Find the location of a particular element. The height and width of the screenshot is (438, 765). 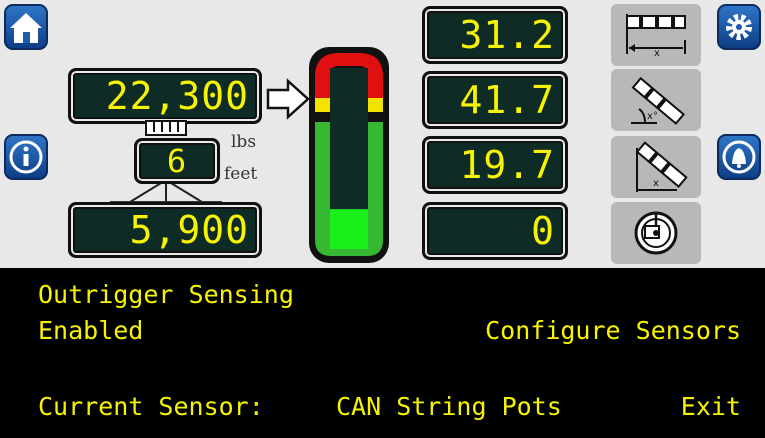

length-unit-label: feet is located at coordinates (241, 174).